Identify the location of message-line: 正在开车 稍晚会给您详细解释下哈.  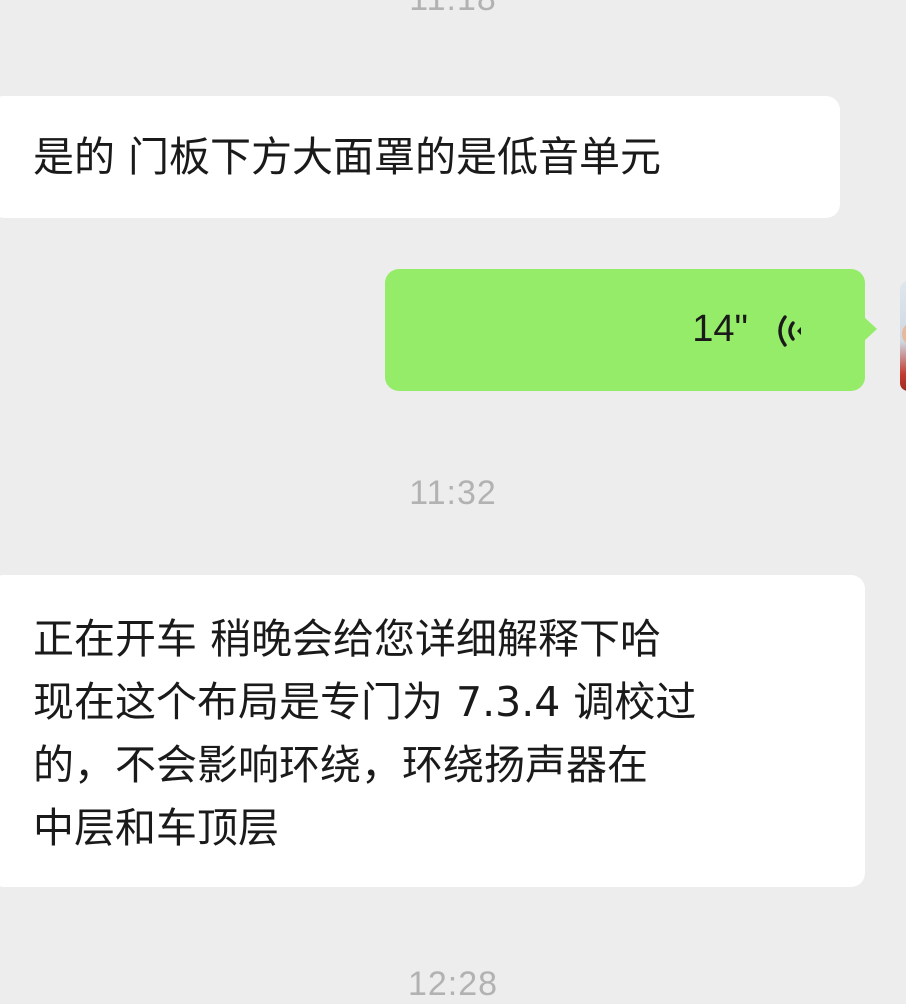
(347, 639).